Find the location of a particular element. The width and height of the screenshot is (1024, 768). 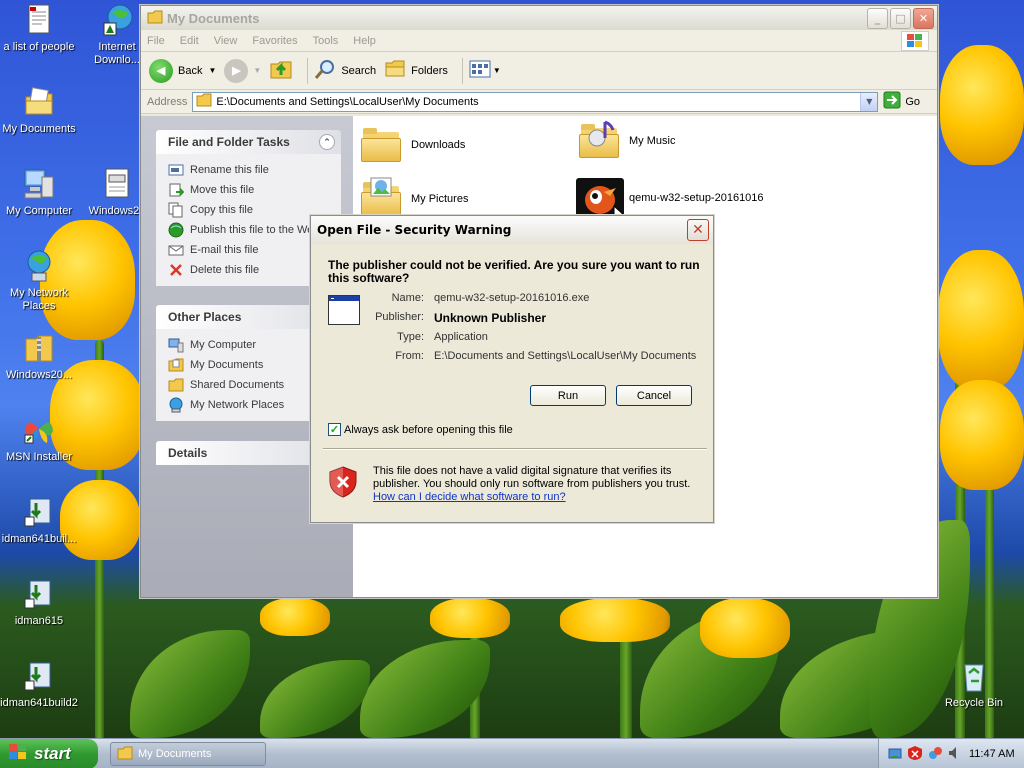

detail-value: Unknown Publisher is located at coordinates (490, 318).